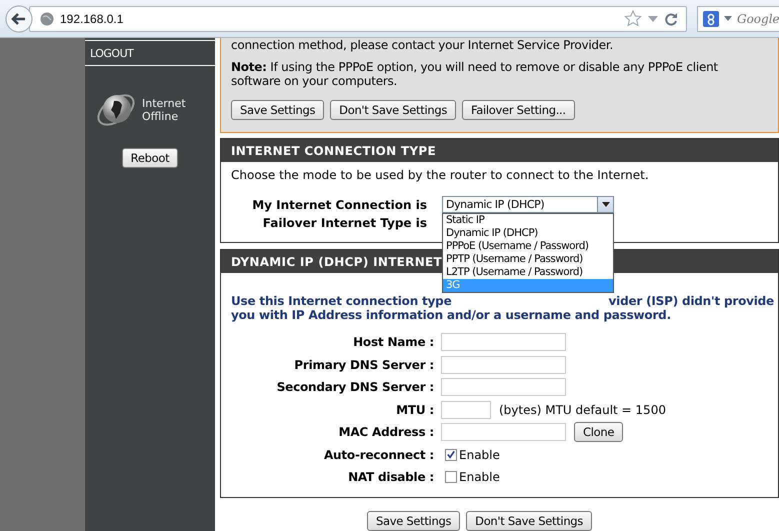  What do you see at coordinates (355, 387) in the screenshot?
I see `field-label: Secondary DNS Server :` at bounding box center [355, 387].